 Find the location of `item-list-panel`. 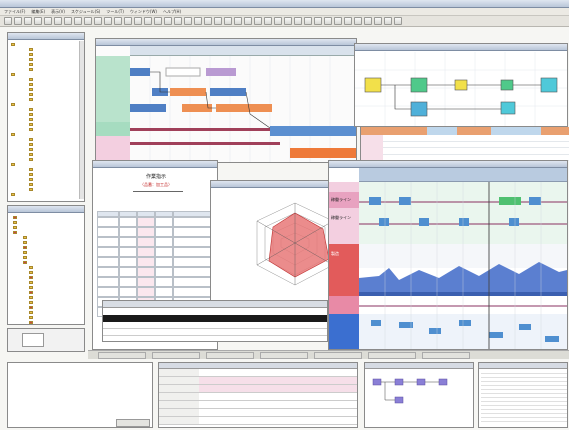

item-list-panel is located at coordinates (523, 395).